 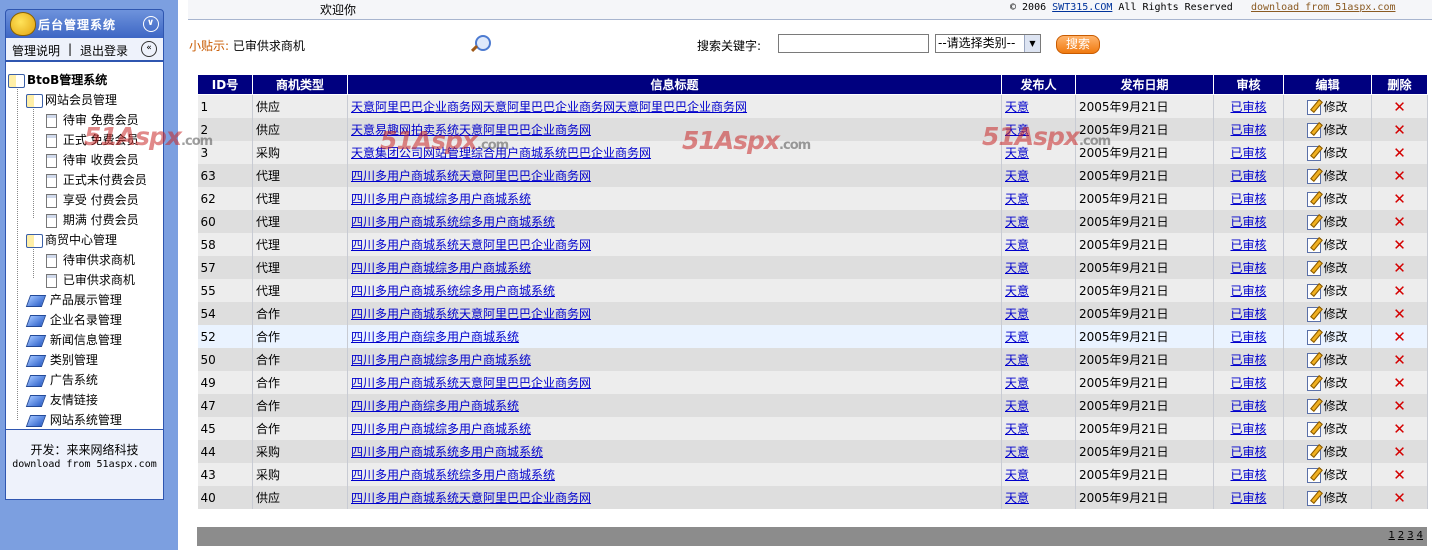 What do you see at coordinates (1420, 535) in the screenshot?
I see `page-link: 4` at bounding box center [1420, 535].